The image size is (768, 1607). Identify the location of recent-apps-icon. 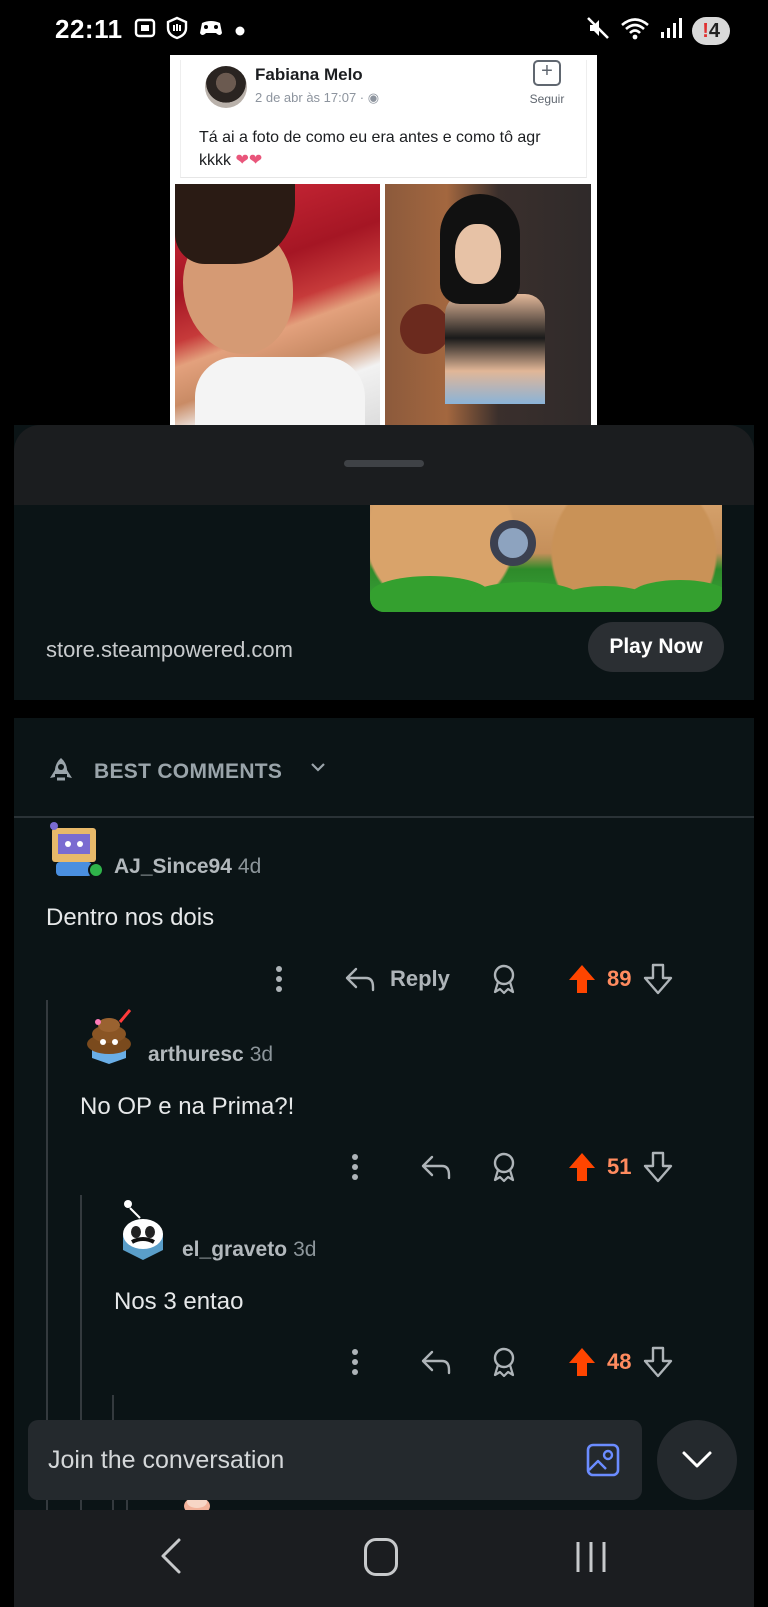
(591, 1557).